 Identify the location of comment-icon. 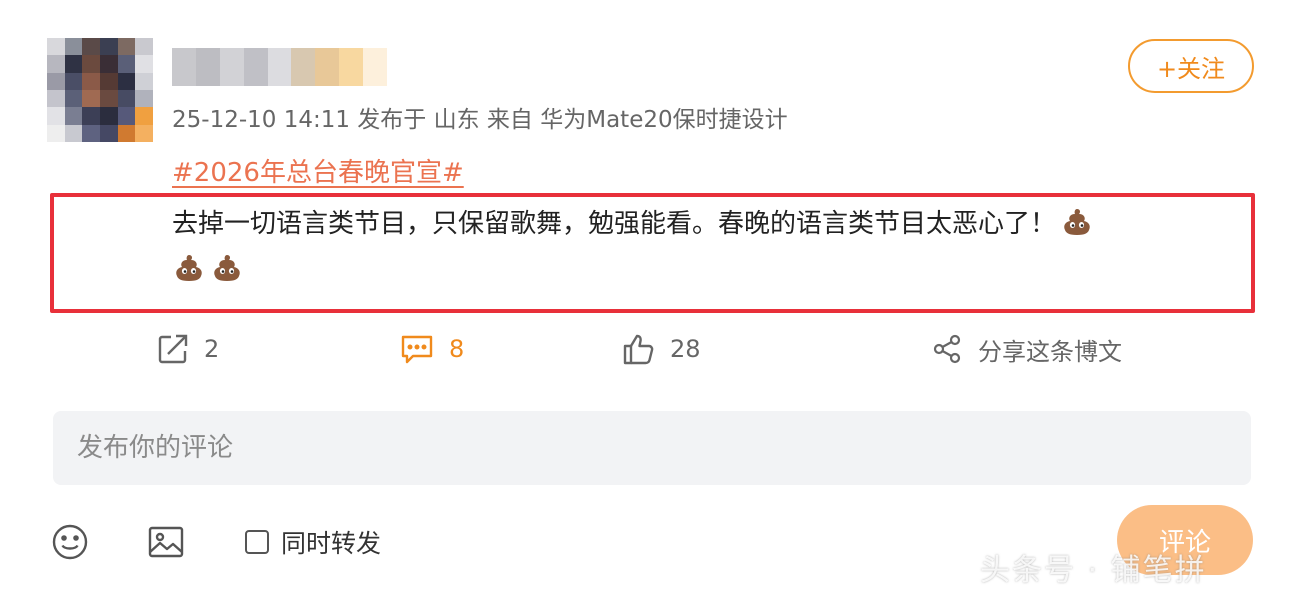
(417, 349).